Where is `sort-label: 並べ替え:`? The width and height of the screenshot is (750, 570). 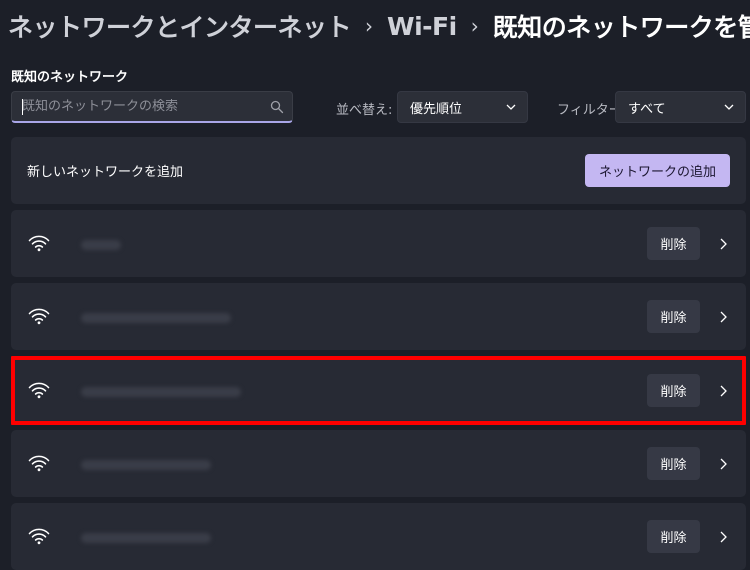
sort-label: 並べ替え: is located at coordinates (364, 110).